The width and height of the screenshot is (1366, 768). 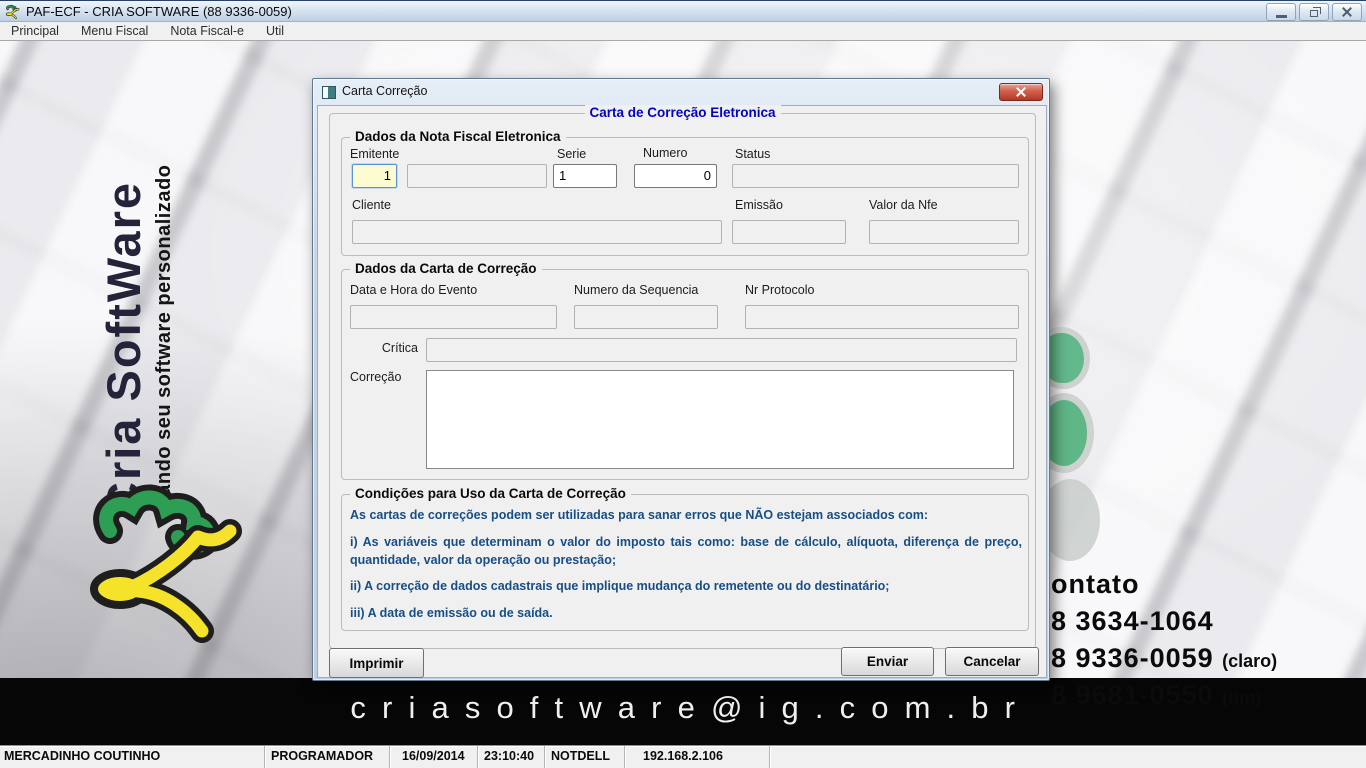 What do you see at coordinates (376, 377) in the screenshot?
I see `correcao-label: Correção` at bounding box center [376, 377].